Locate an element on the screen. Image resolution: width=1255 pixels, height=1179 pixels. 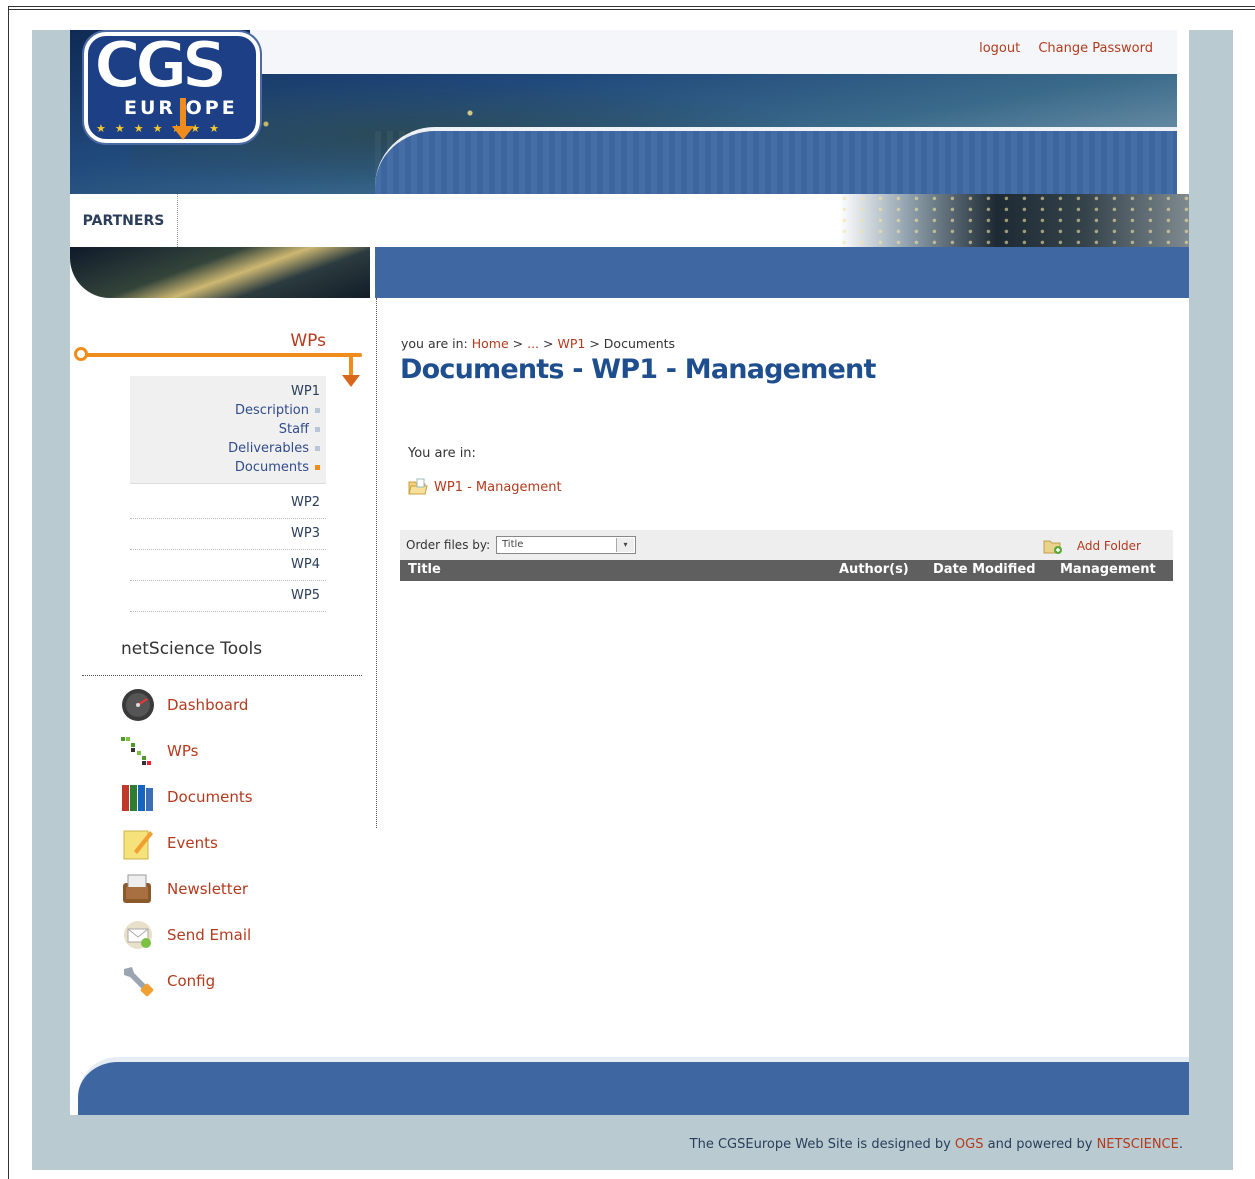
subheader-blue-band is located at coordinates (782, 272).